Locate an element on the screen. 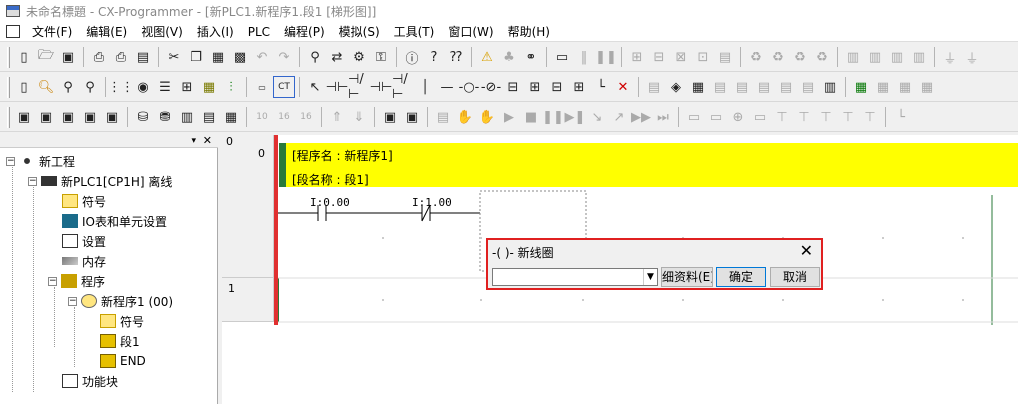  pause-bar-icon: ‖ is located at coordinates (584, 57).